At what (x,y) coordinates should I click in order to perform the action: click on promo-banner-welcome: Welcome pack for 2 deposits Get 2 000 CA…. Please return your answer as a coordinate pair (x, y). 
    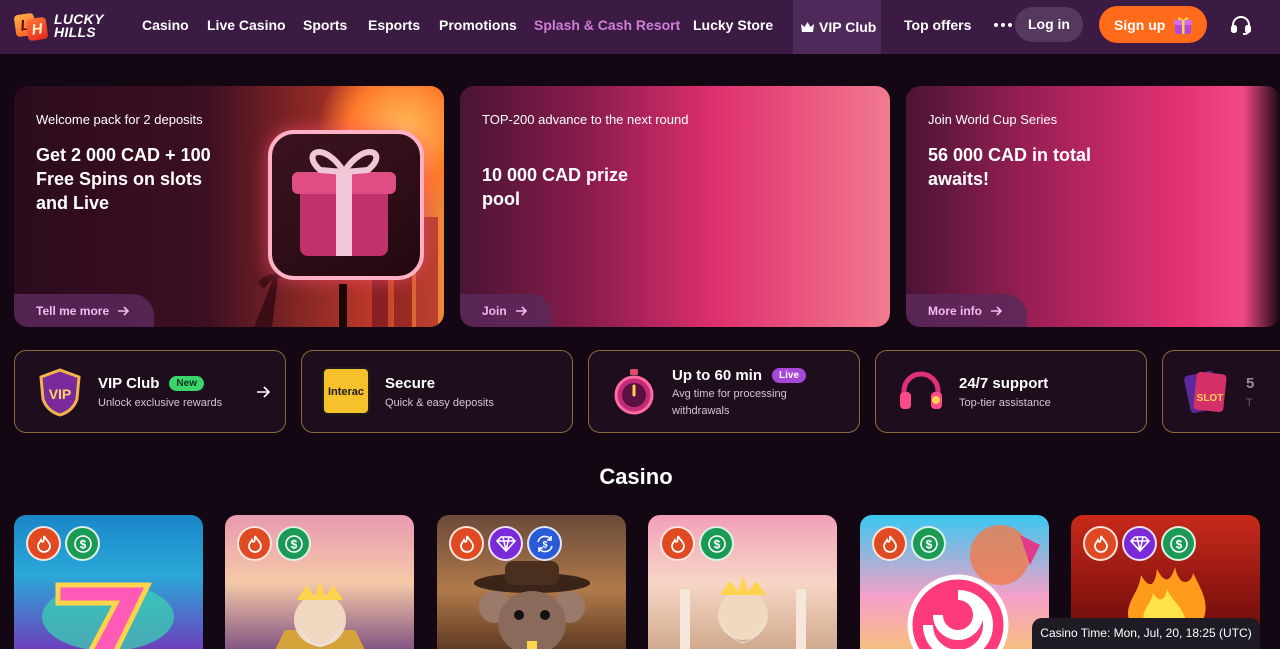
    Looking at the image, I should click on (229, 206).